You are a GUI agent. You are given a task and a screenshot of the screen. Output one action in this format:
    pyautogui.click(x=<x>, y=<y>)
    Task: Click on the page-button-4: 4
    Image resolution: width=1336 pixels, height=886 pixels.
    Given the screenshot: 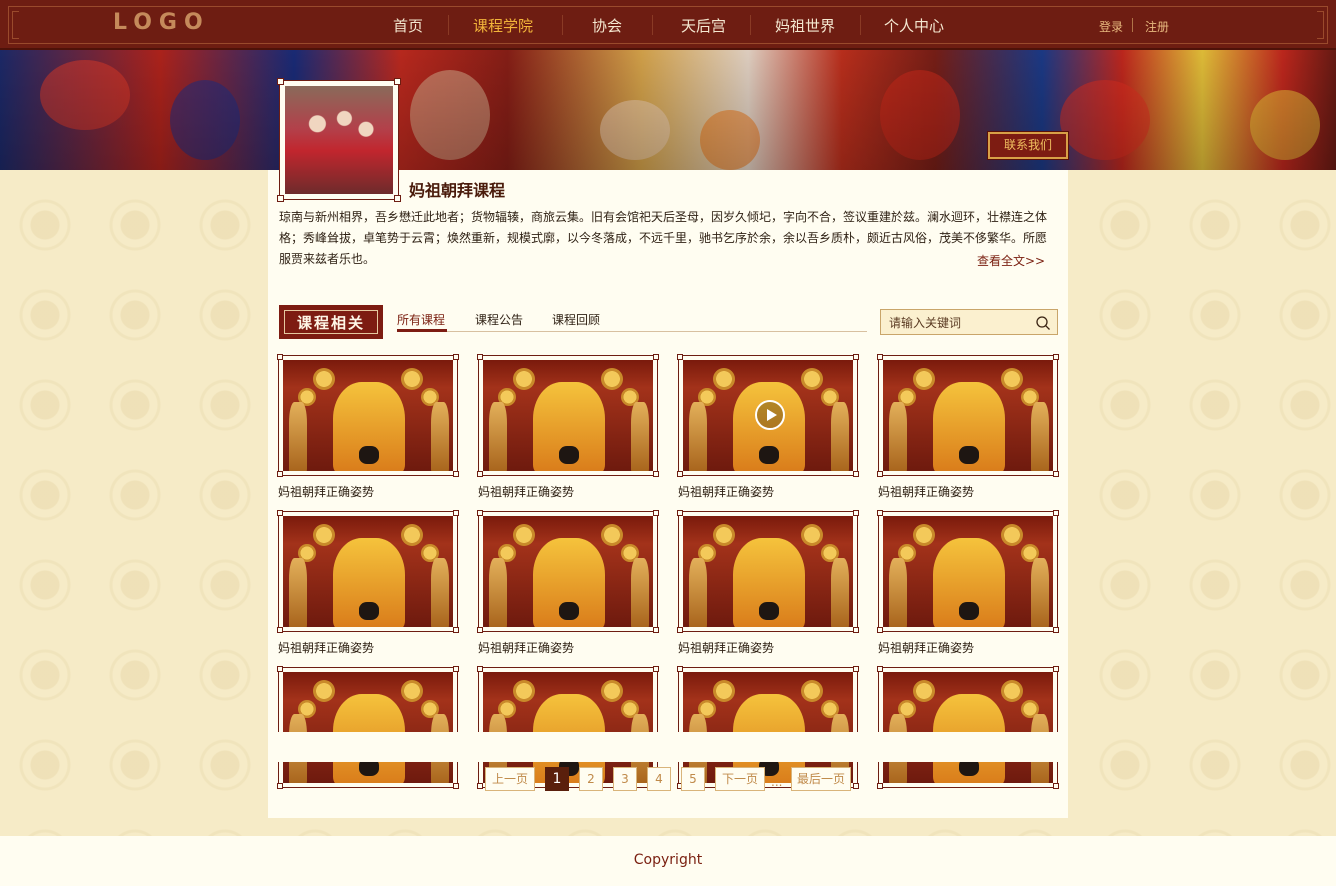 What is the action you would take?
    pyautogui.click(x=659, y=779)
    